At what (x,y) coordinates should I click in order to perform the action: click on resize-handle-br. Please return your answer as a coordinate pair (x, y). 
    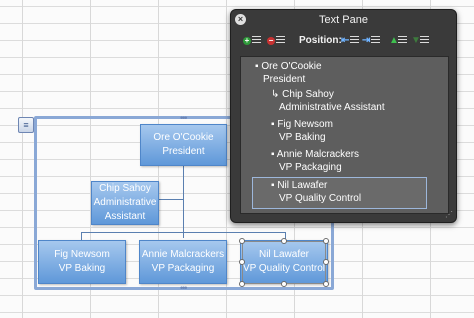
    Looking at the image, I should click on (326, 284).